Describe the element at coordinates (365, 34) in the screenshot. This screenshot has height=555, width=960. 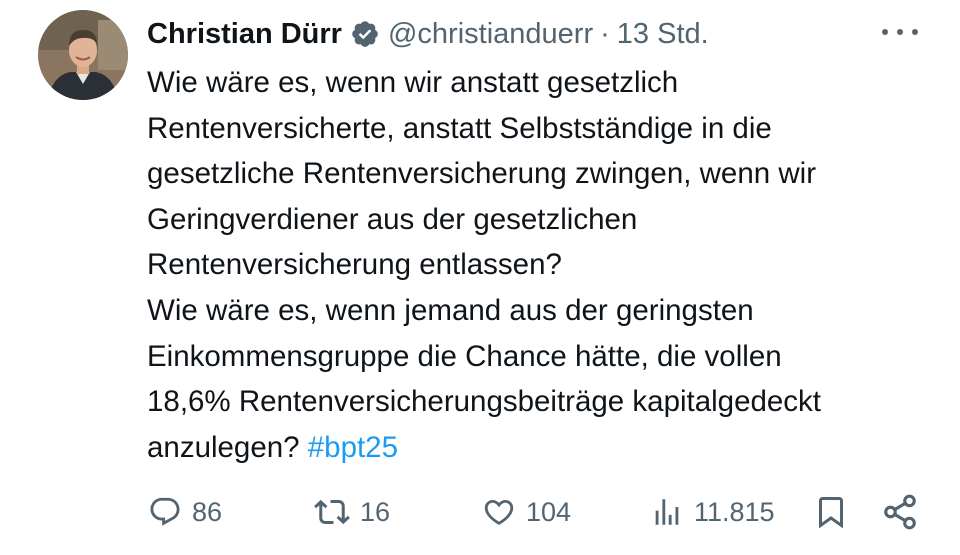
I see `verified-badge-icon` at that location.